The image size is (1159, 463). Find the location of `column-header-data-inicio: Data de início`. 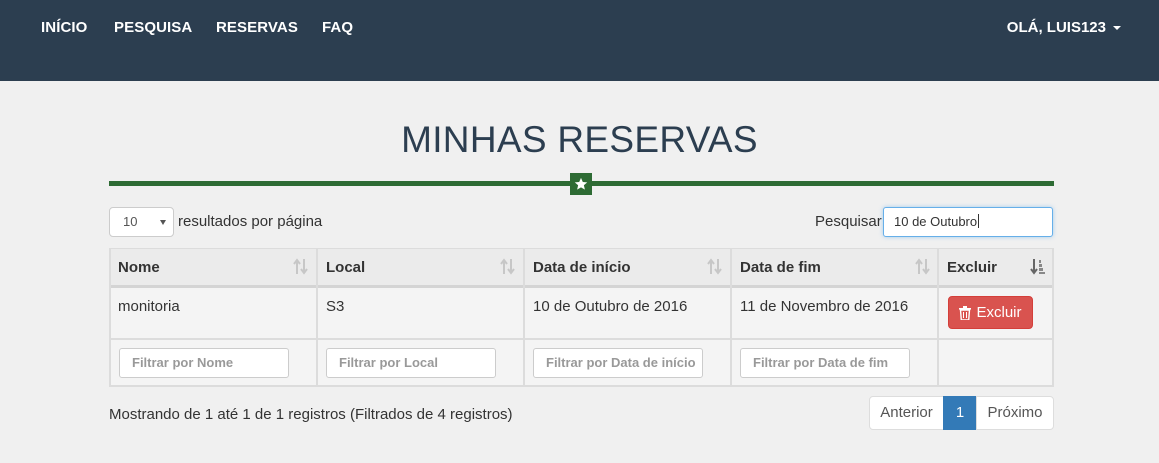

column-header-data-inicio: Data de início is located at coordinates (582, 267).